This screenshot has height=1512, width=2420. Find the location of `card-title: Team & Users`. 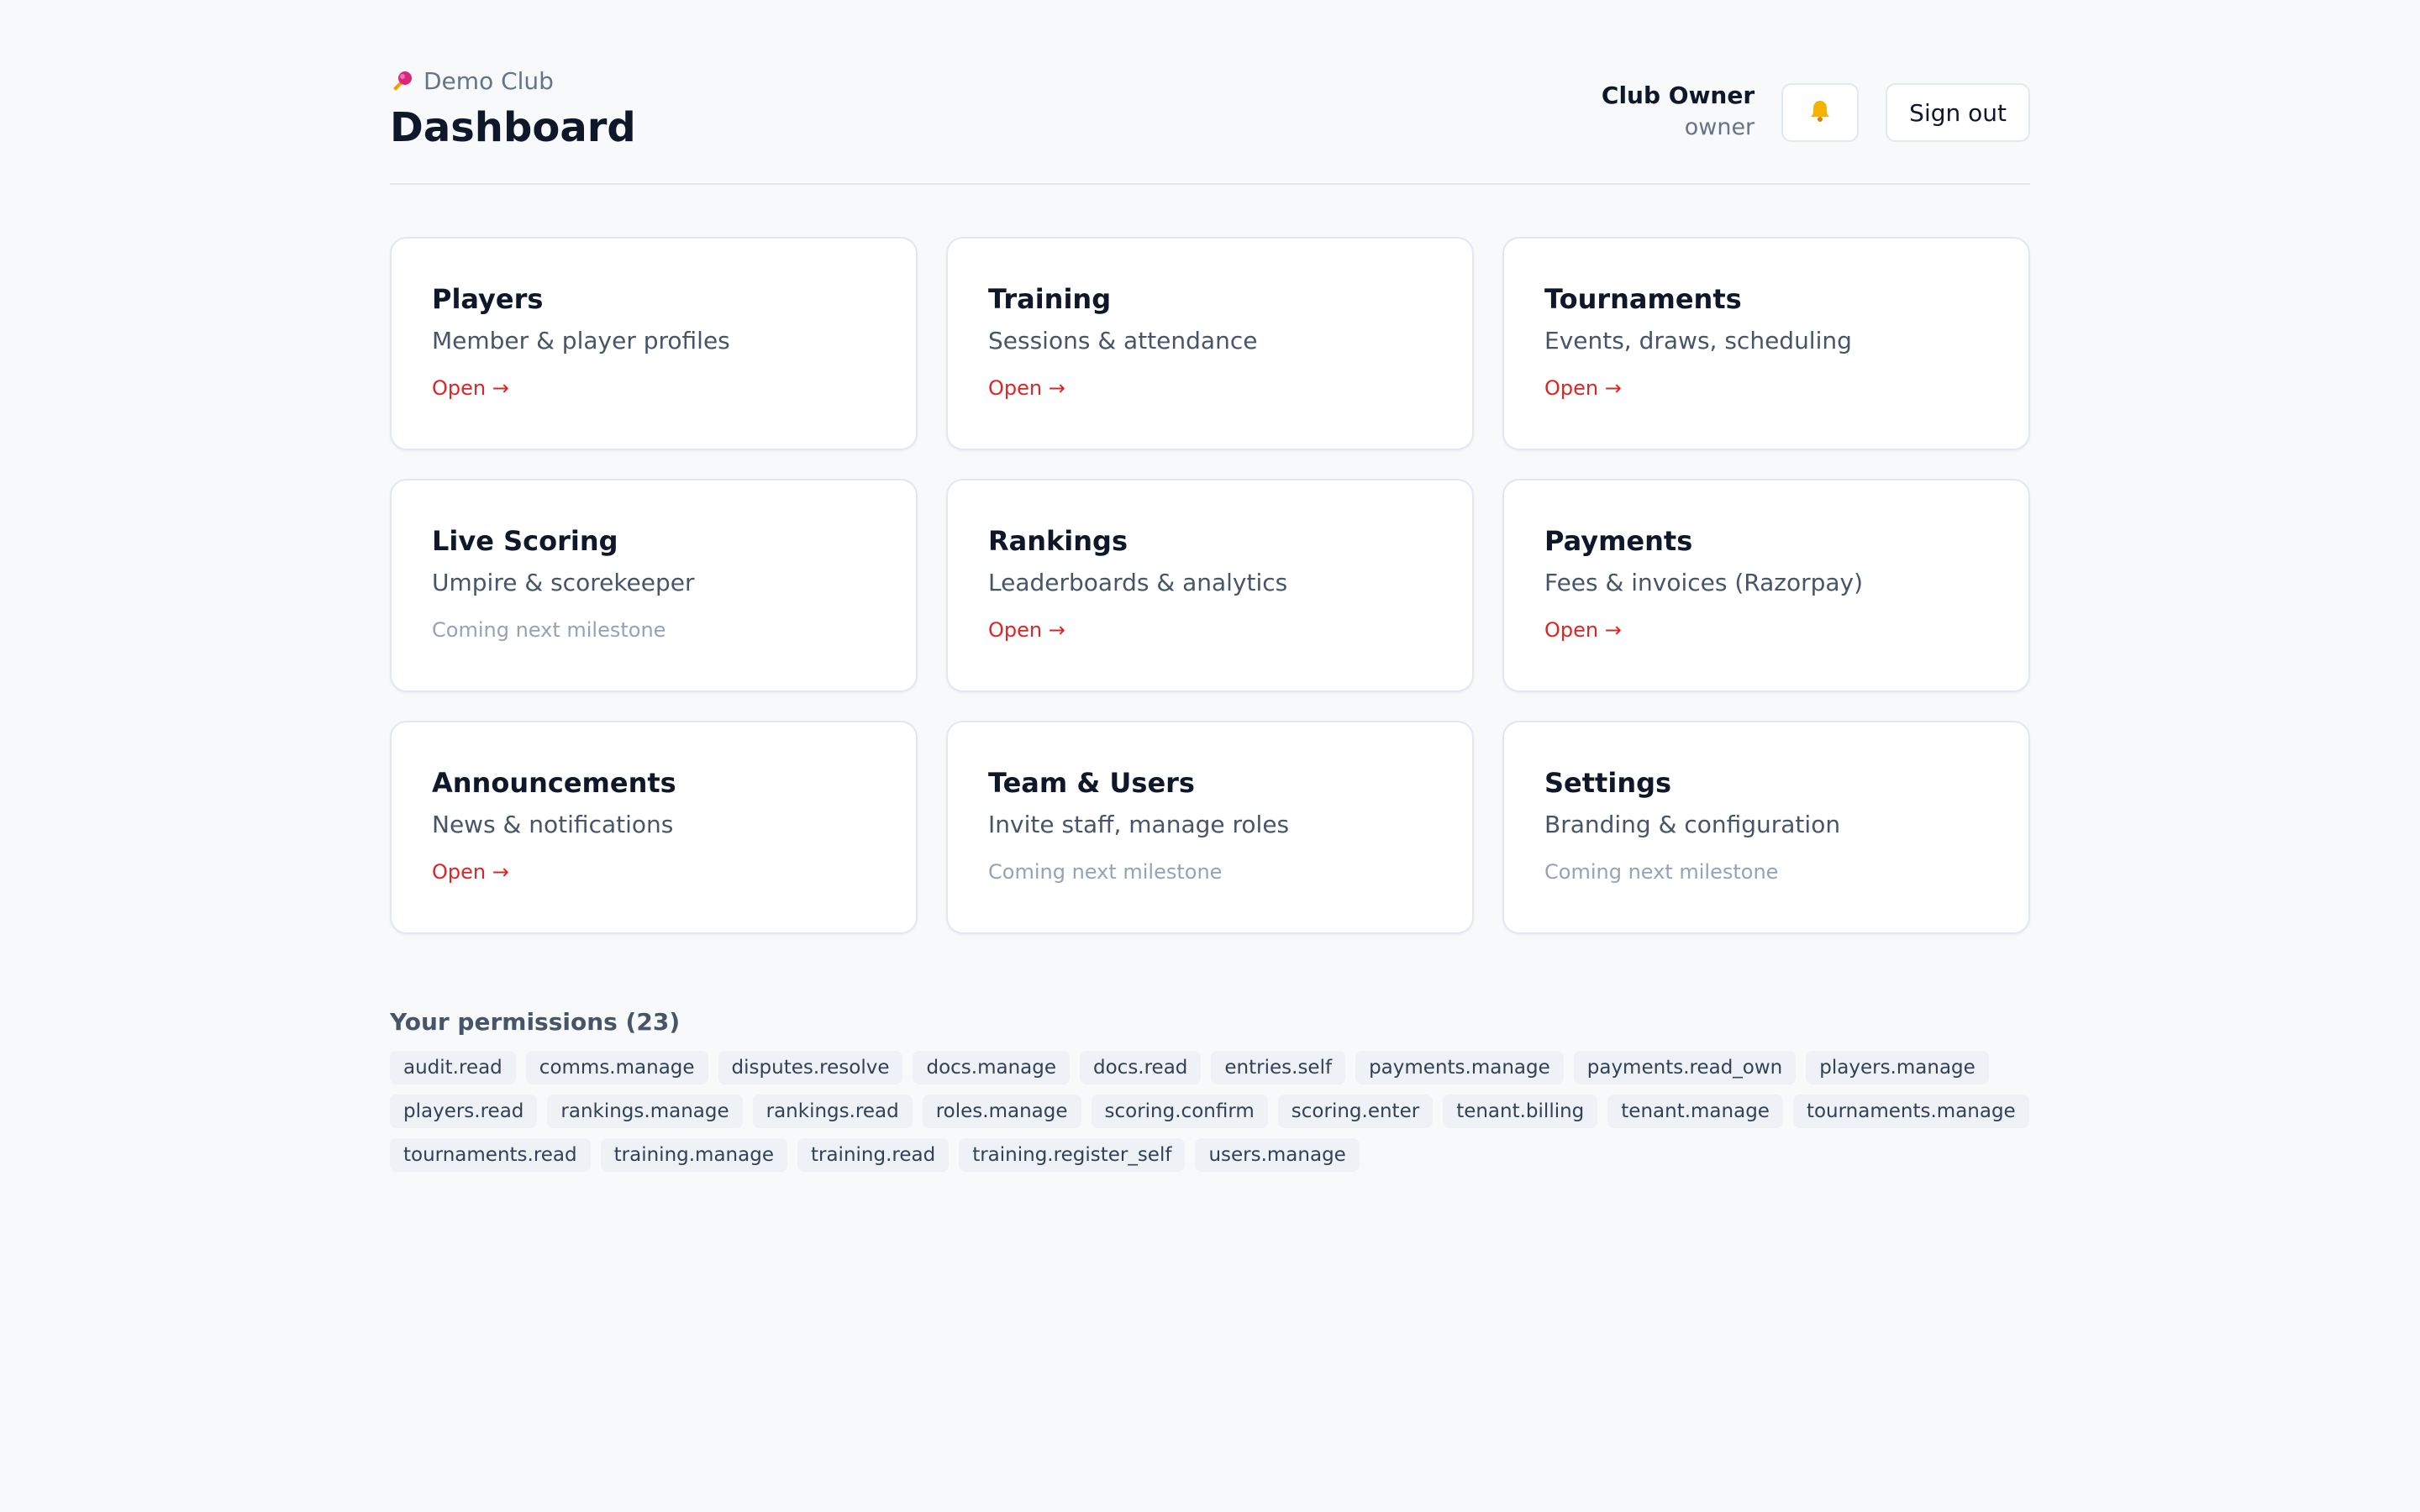

card-title: Team & Users is located at coordinates (1091, 783).